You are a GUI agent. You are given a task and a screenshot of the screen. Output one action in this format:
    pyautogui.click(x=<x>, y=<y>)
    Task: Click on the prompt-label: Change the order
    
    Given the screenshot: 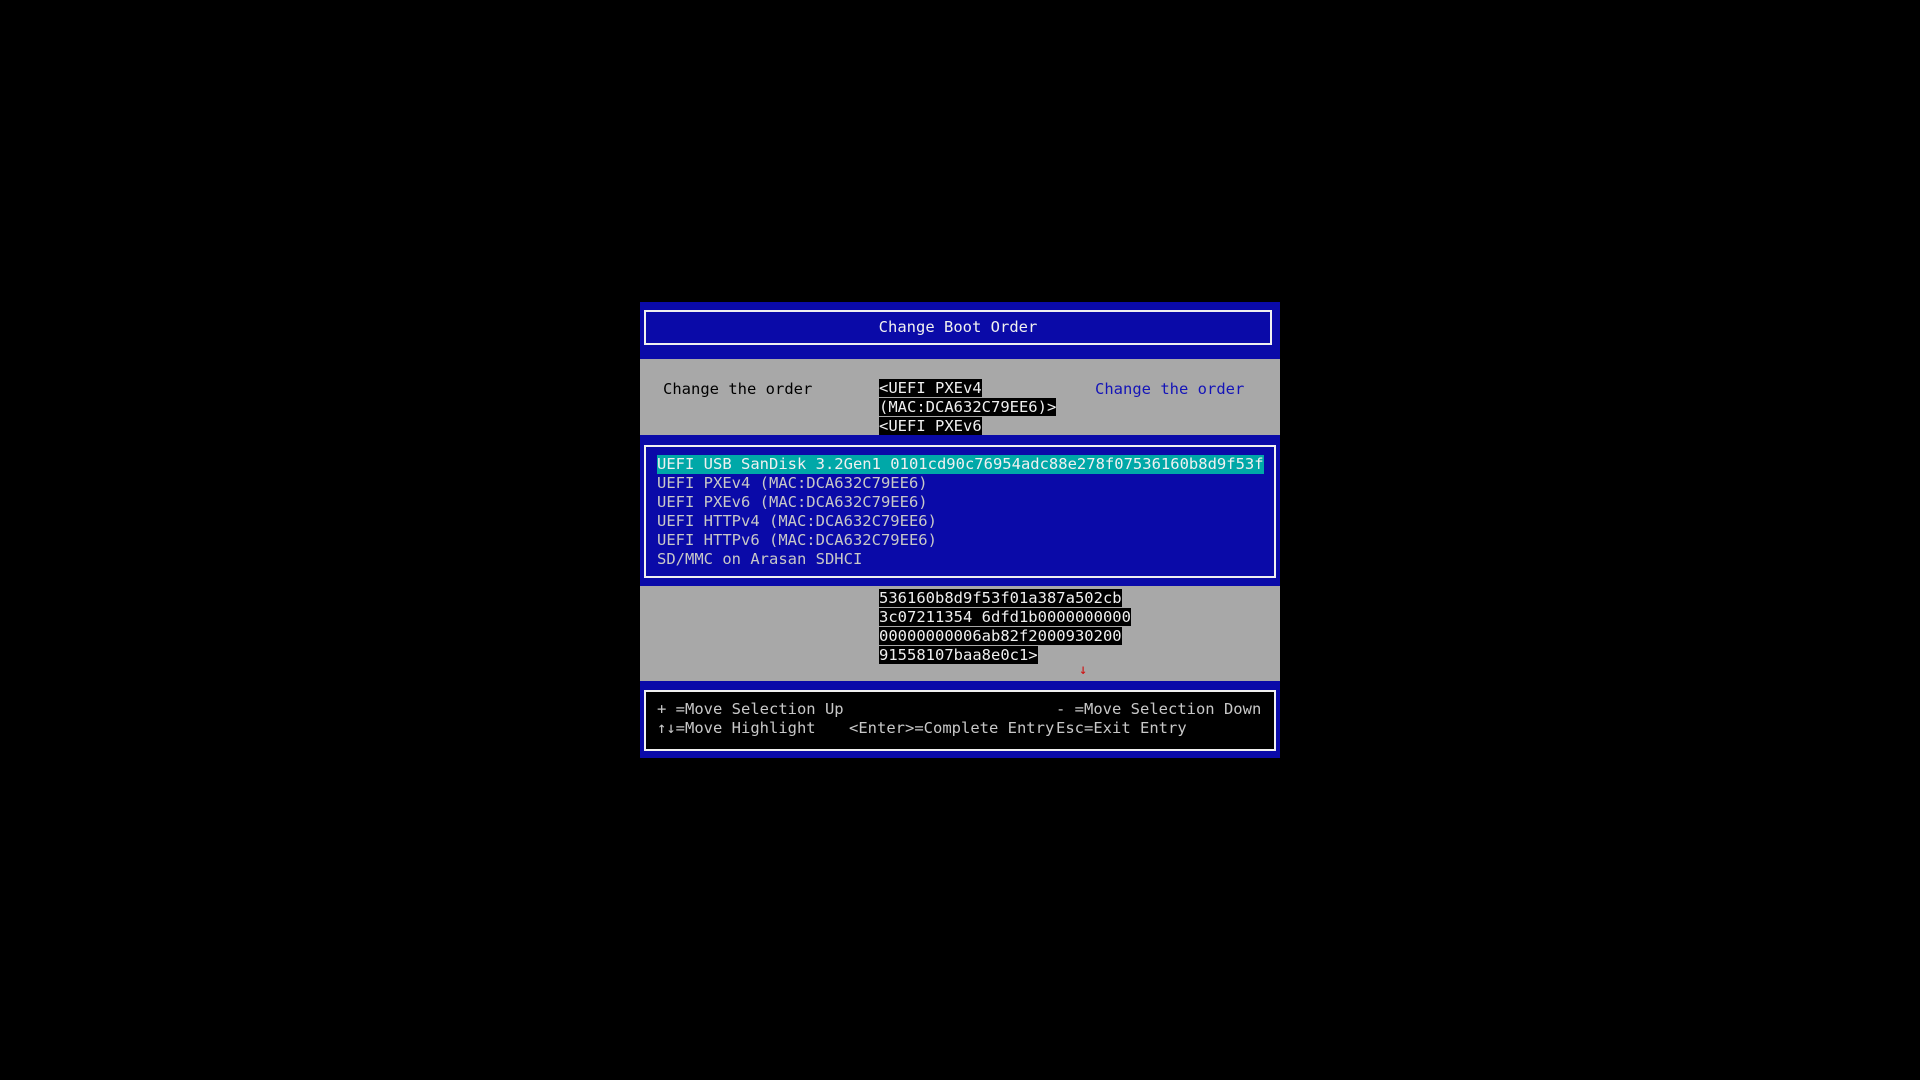 What is the action you would take?
    pyautogui.click(x=738, y=389)
    